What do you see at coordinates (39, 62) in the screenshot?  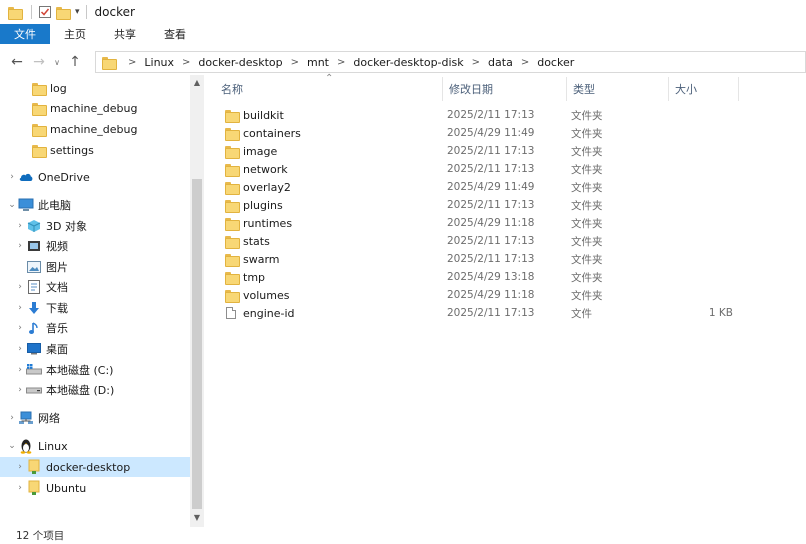 I see `forward-arrow-icon: →` at bounding box center [39, 62].